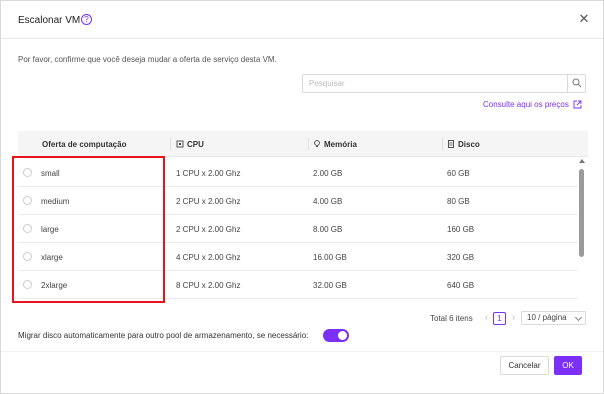  Describe the element at coordinates (195, 144) in the screenshot. I see `column-header-cpu-label: CPU` at that location.